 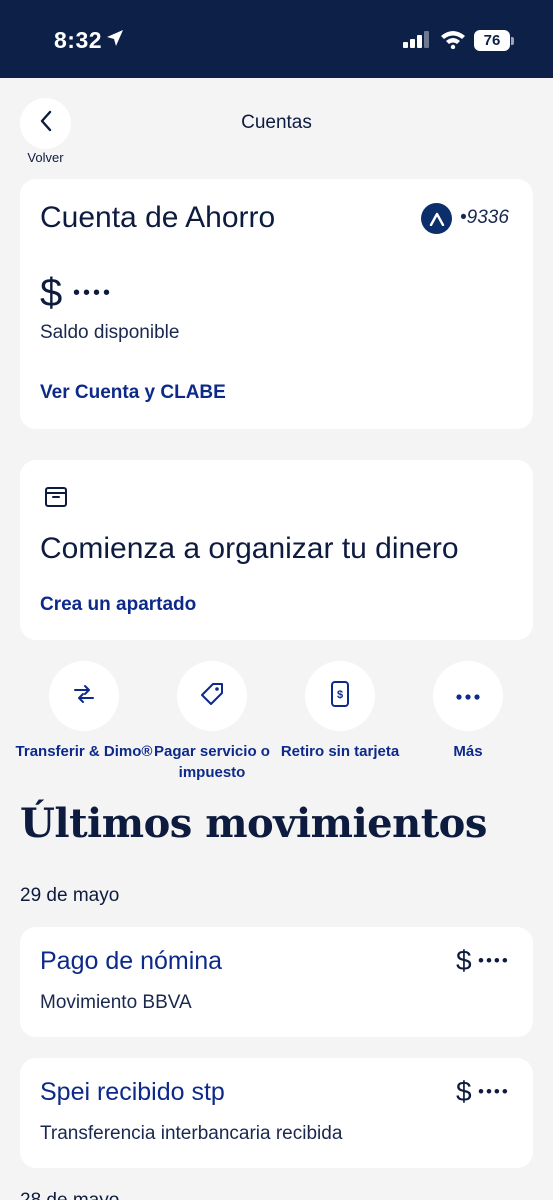 I want to click on box-icon, so click(x=56, y=499).